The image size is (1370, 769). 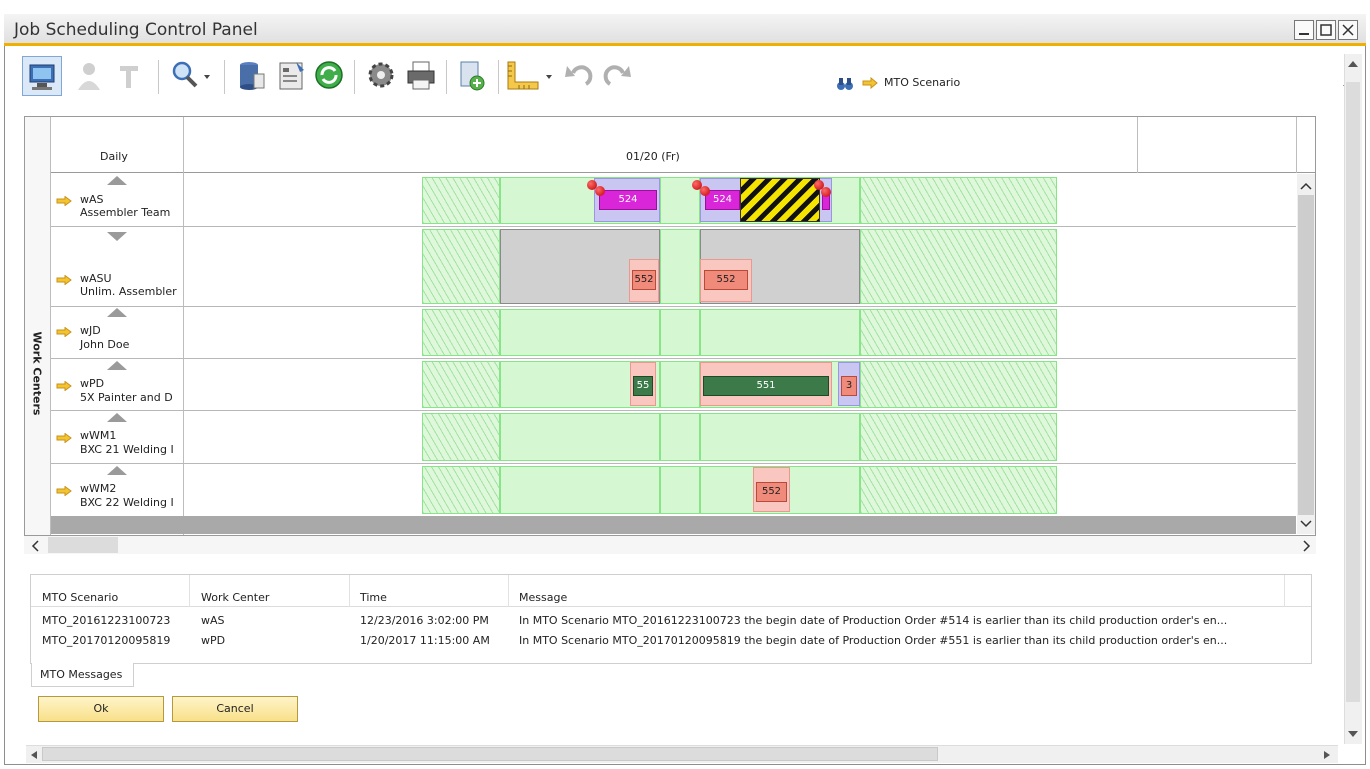 I want to click on gantt-horizontal-thumb, so click(x=83, y=545).